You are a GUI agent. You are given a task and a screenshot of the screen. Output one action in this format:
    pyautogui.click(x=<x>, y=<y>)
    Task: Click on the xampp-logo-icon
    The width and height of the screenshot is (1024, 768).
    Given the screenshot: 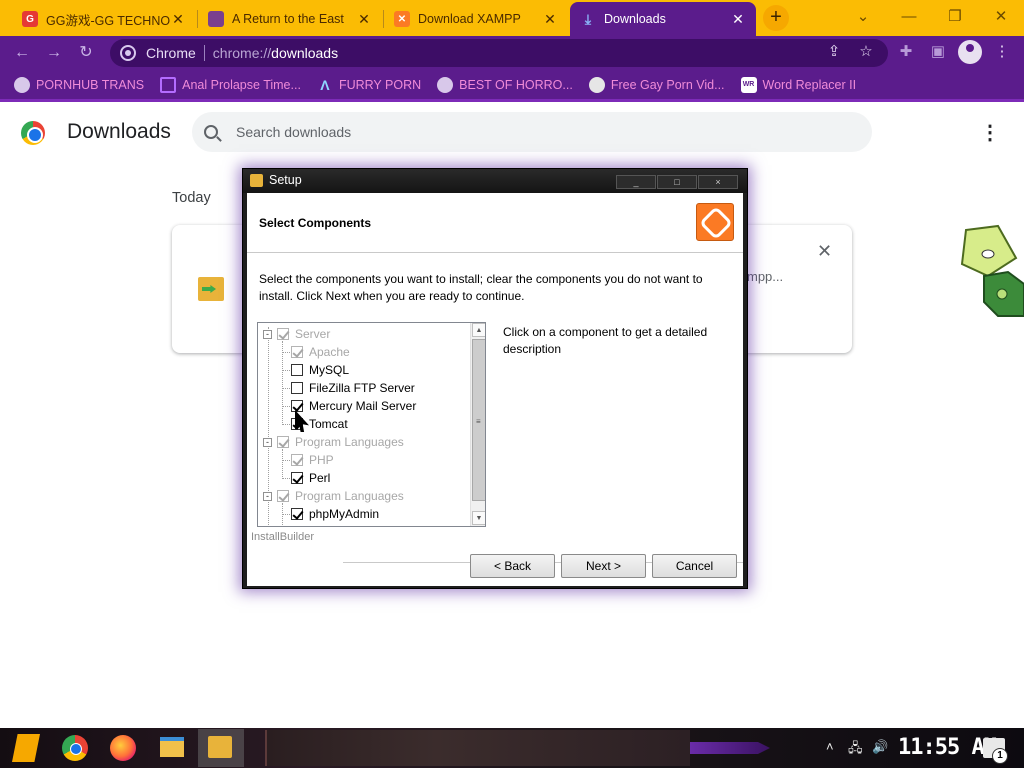 What is the action you would take?
    pyautogui.click(x=715, y=222)
    